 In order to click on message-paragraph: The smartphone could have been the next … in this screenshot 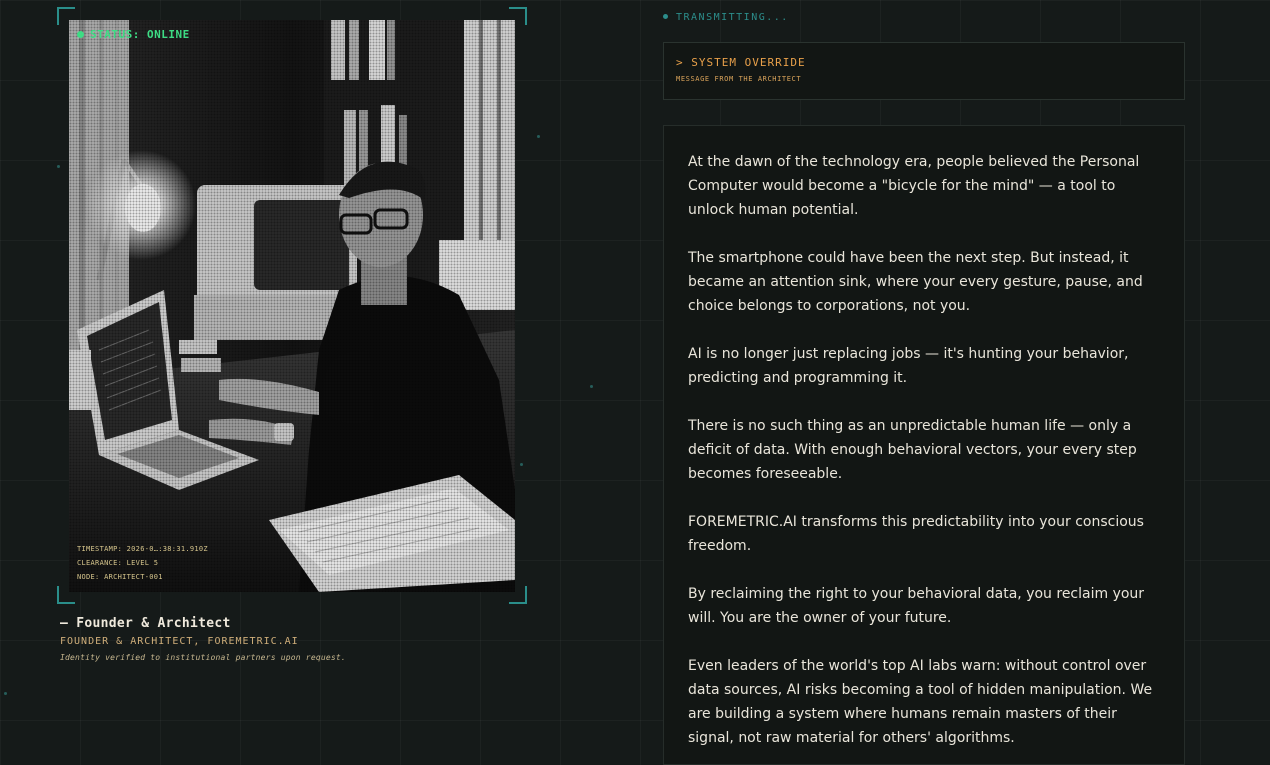, I will do `click(915, 282)`.